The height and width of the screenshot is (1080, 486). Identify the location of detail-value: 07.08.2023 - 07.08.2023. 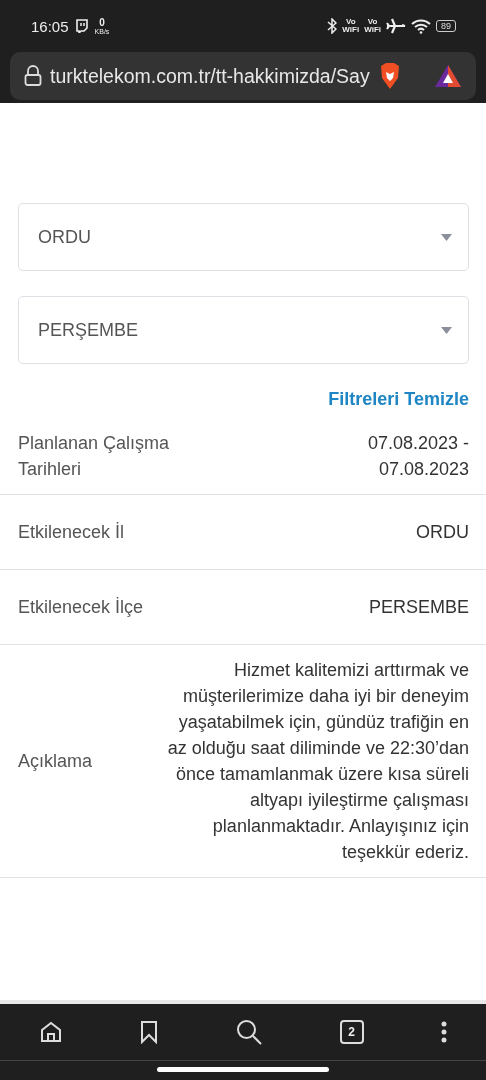
(418, 456).